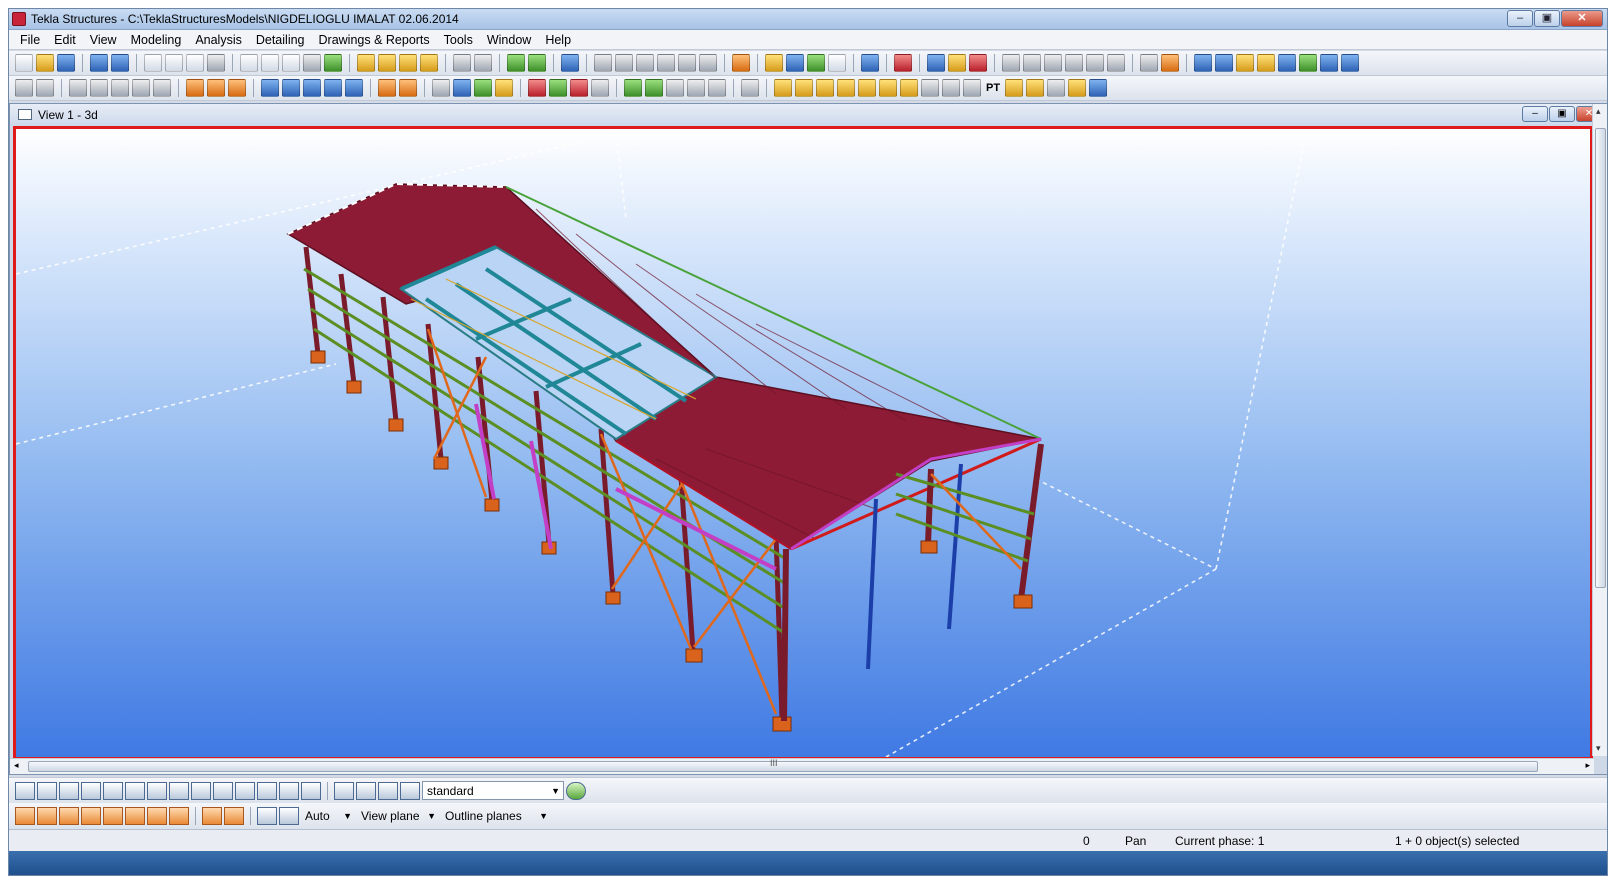  I want to click on arrow-right-icon, so click(717, 88).